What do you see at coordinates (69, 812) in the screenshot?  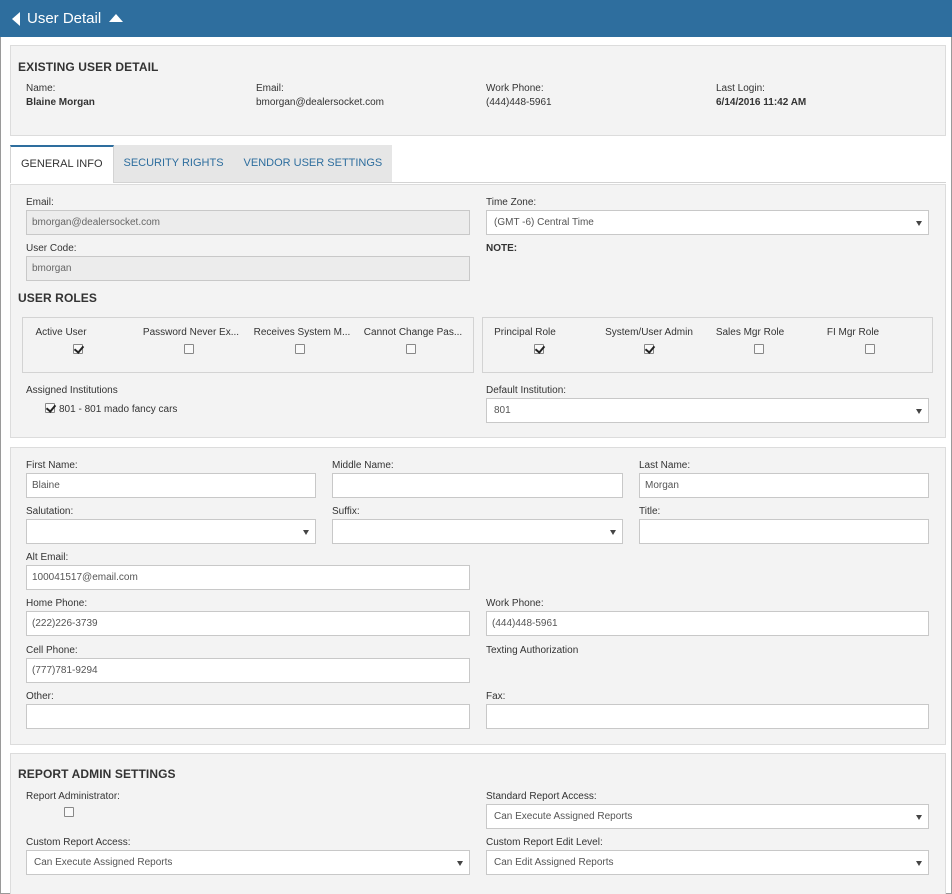 I see `report-administrator-checkbox` at bounding box center [69, 812].